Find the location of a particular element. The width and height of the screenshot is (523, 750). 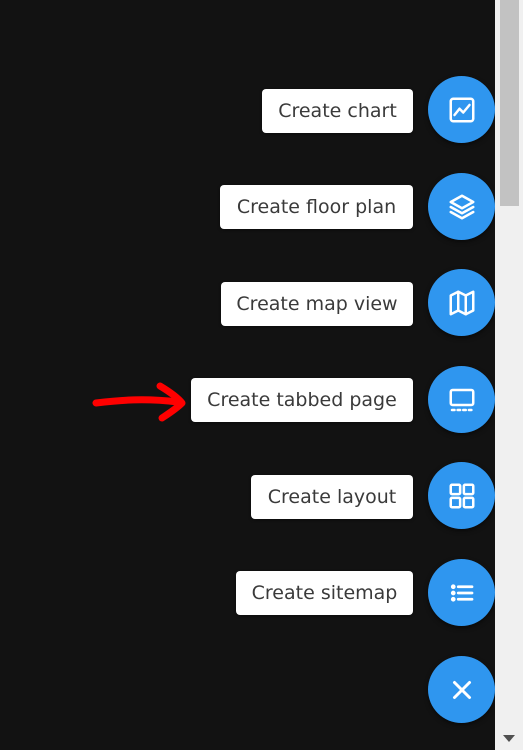

grid-layout-icon is located at coordinates (462, 496).